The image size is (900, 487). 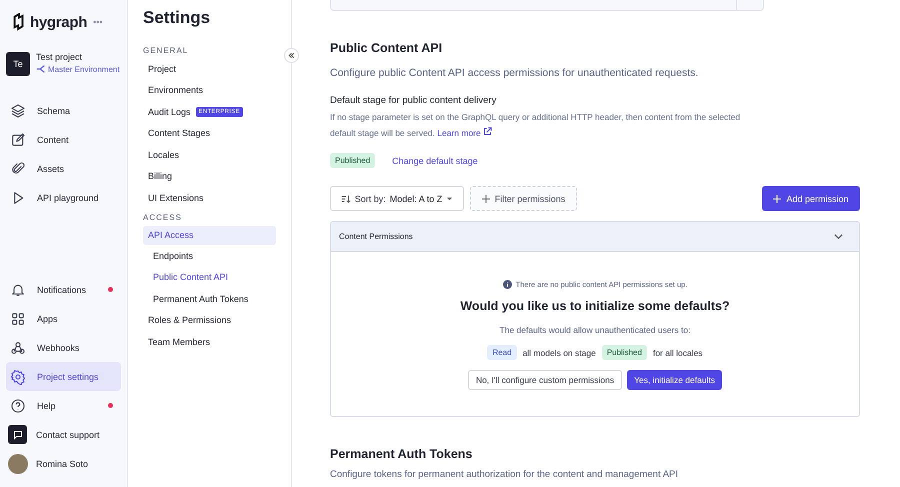 What do you see at coordinates (386, 48) in the screenshot?
I see `section-title: Public Content API` at bounding box center [386, 48].